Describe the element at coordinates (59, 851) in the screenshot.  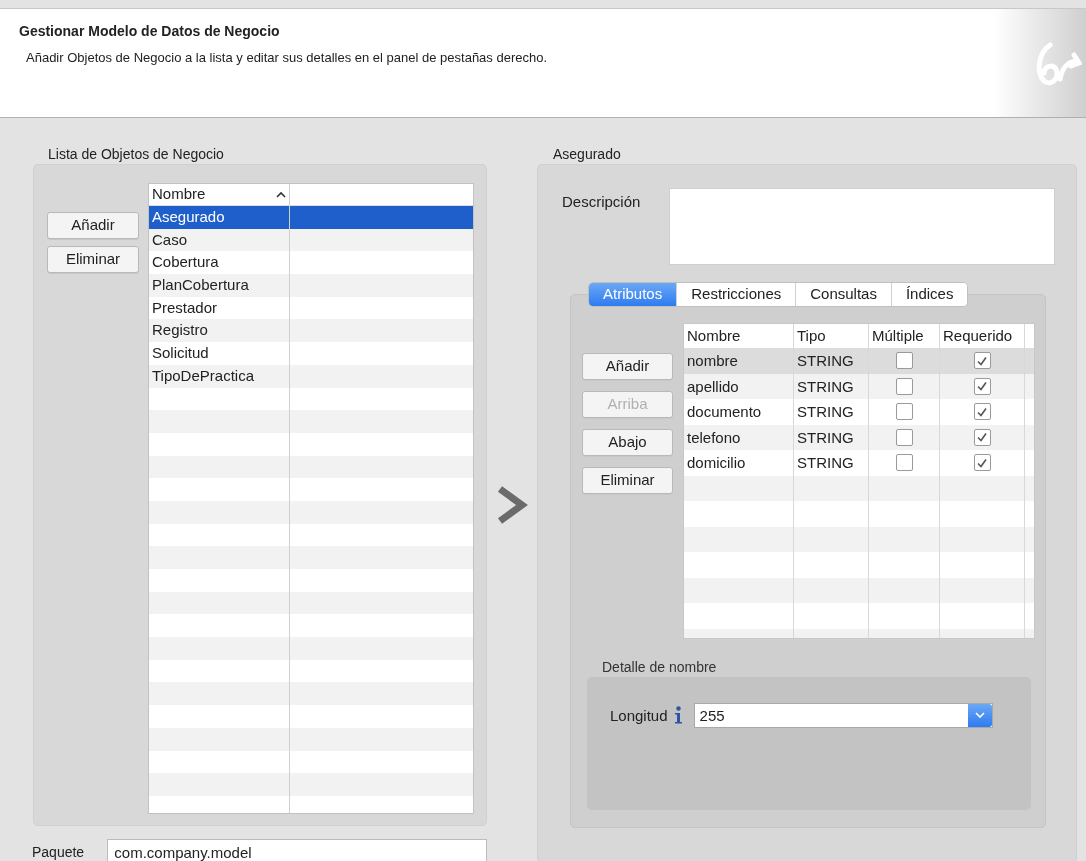
I see `package-label: Paquete` at that location.